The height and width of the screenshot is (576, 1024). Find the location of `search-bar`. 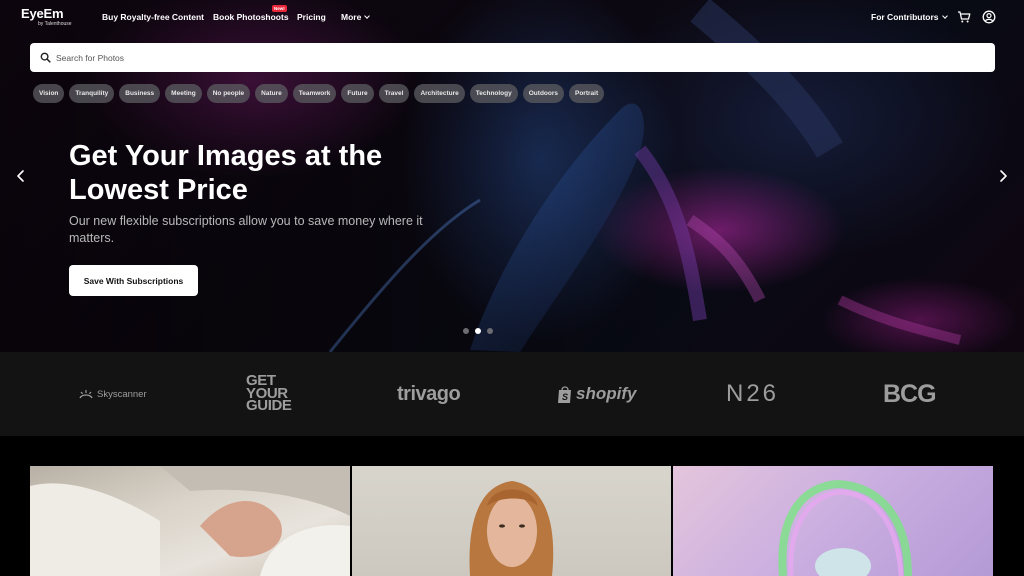

search-bar is located at coordinates (512, 57).